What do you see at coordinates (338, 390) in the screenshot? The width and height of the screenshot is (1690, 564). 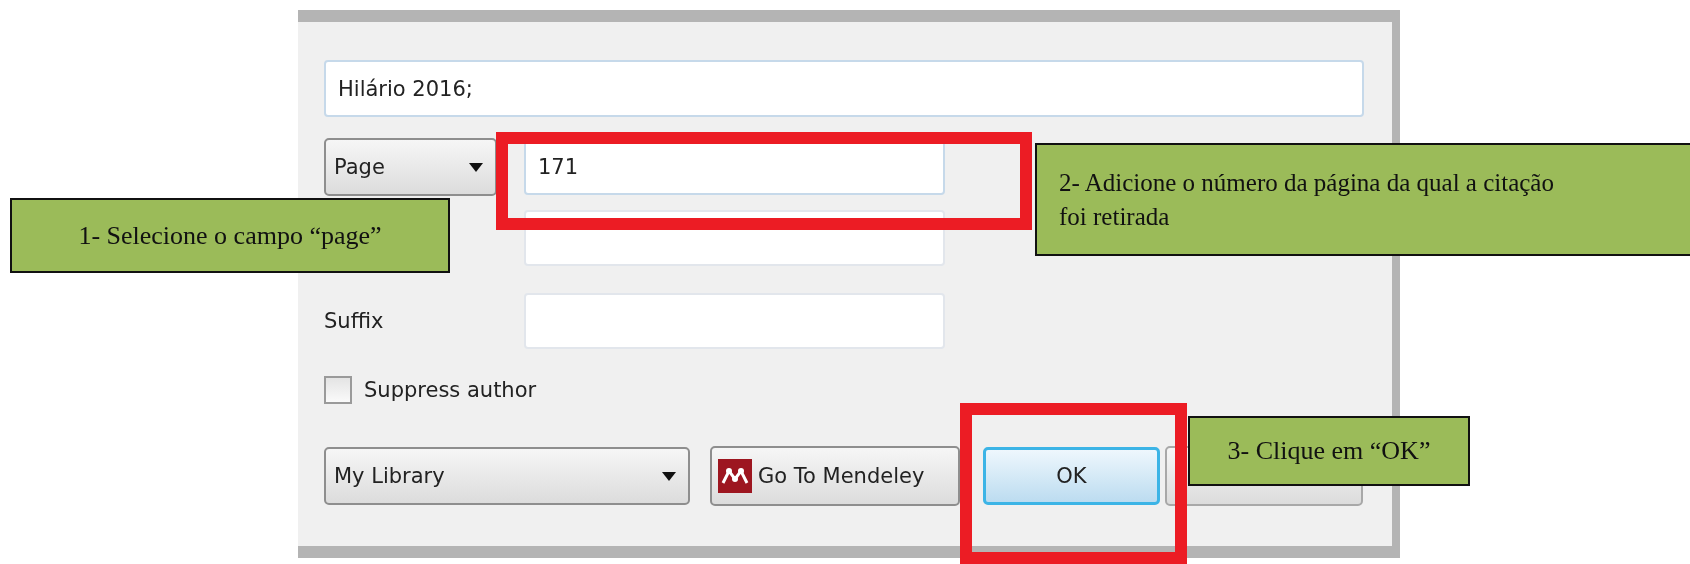 I see `suppress-author-checkbox` at bounding box center [338, 390].